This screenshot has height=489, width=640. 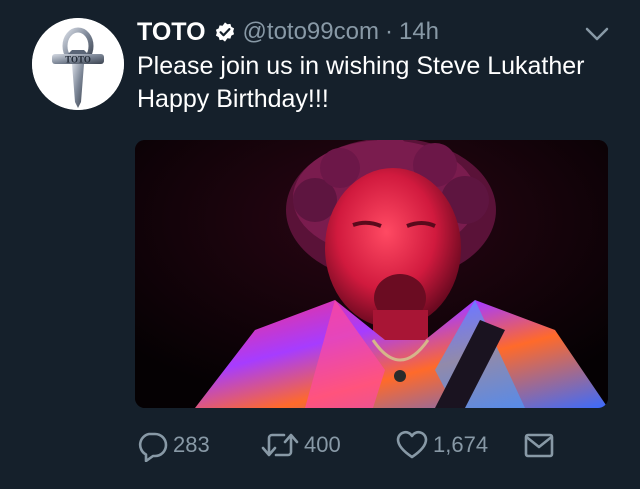 I want to click on reply-icon, so click(x=152, y=445).